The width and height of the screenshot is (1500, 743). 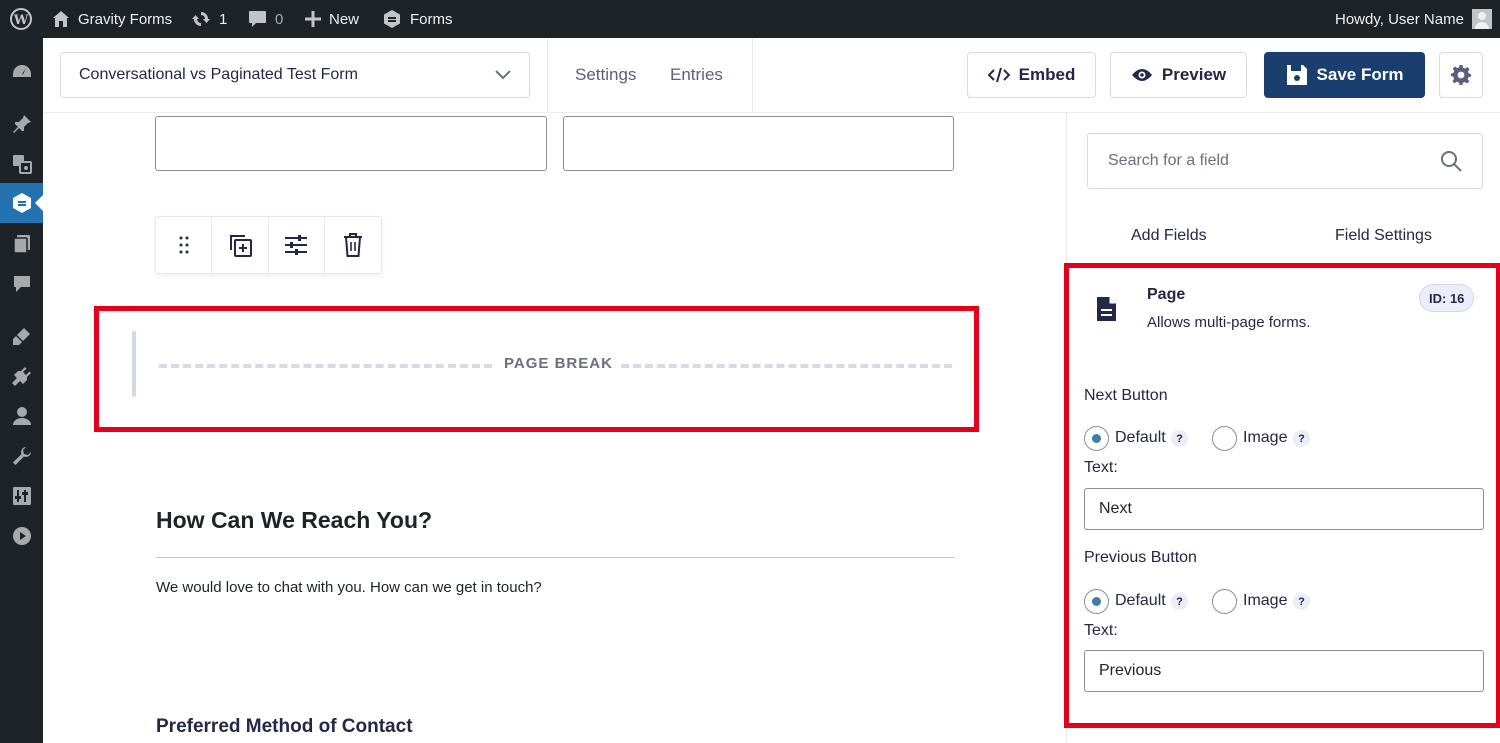 I want to click on delete-field-button, so click(x=353, y=245).